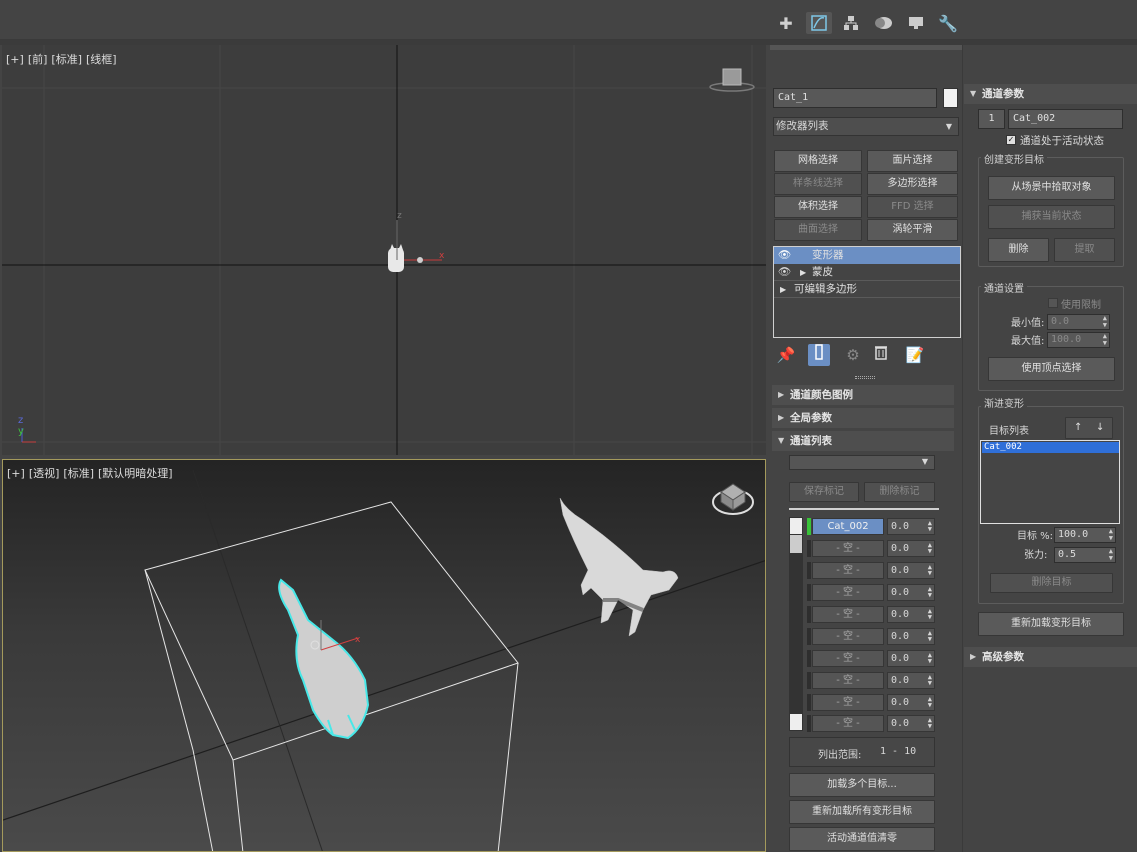  What do you see at coordinates (101, 59) in the screenshot?
I see `viewport-display-menu: [线框]` at bounding box center [101, 59].